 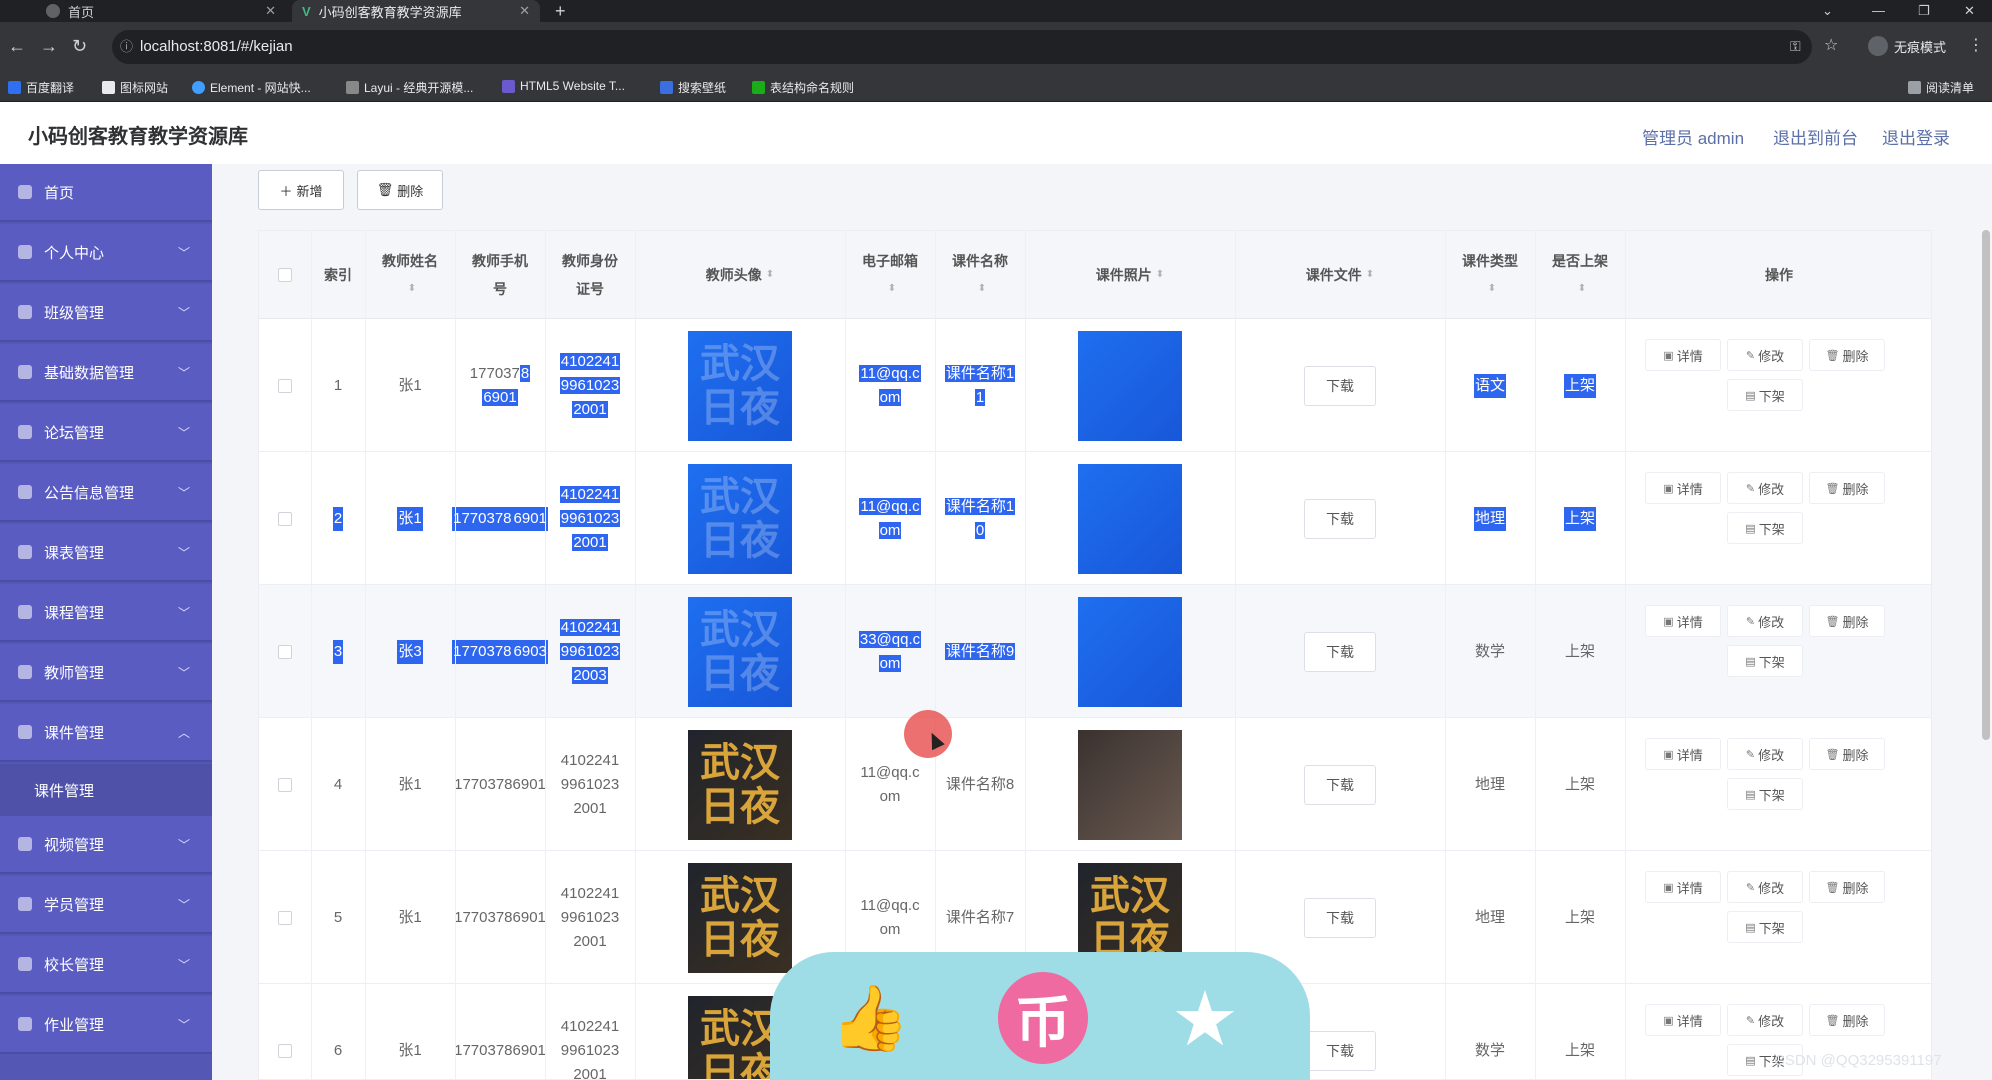 What do you see at coordinates (1878, 11) in the screenshot?
I see `minimize-button: —` at bounding box center [1878, 11].